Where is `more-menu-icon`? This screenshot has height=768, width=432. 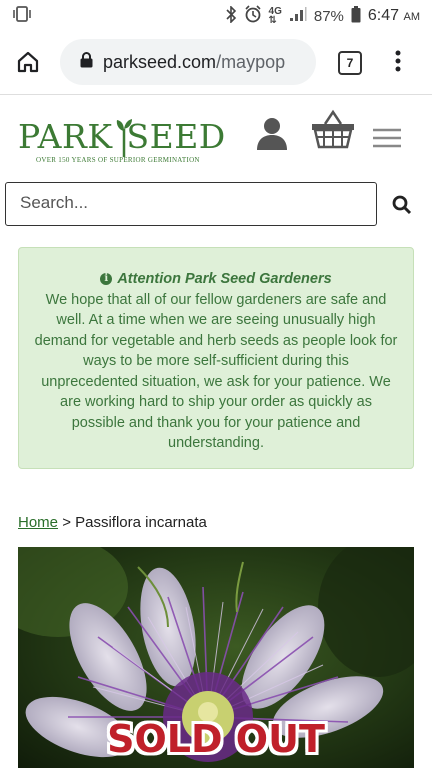 more-menu-icon is located at coordinates (398, 63).